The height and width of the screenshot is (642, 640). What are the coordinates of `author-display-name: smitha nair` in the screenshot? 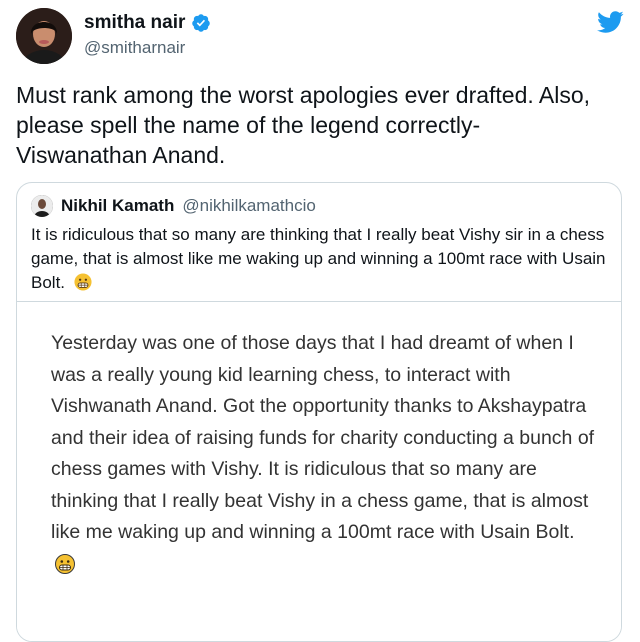 It's located at (134, 23).